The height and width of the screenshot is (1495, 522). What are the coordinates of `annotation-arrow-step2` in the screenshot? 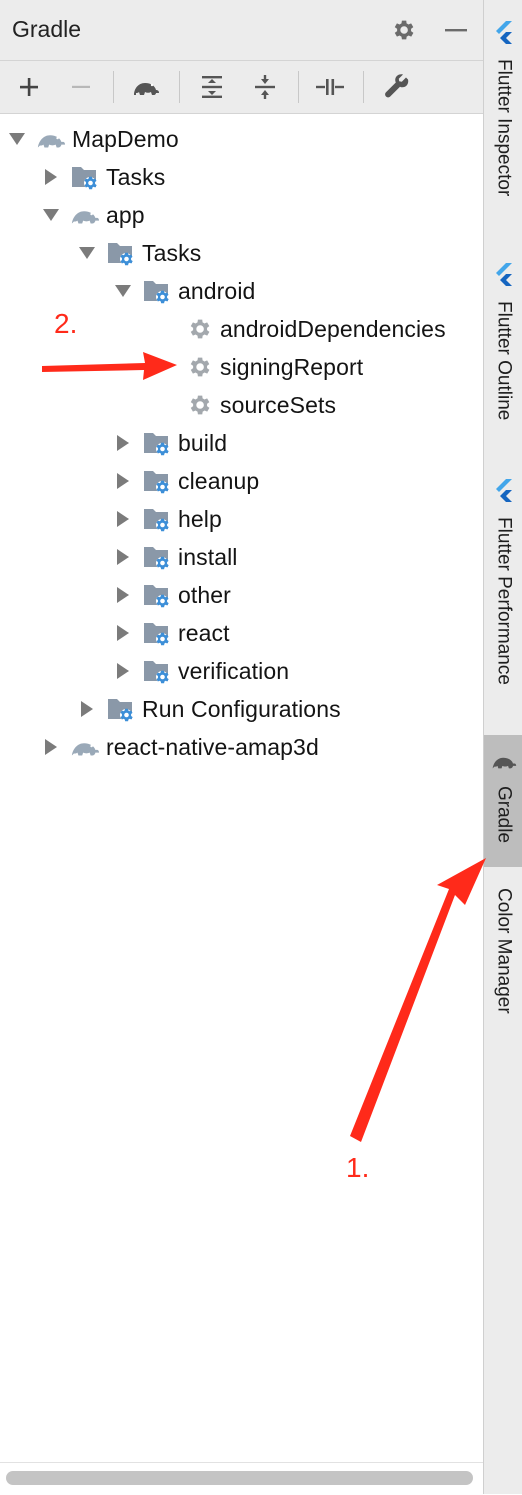 It's located at (109, 366).